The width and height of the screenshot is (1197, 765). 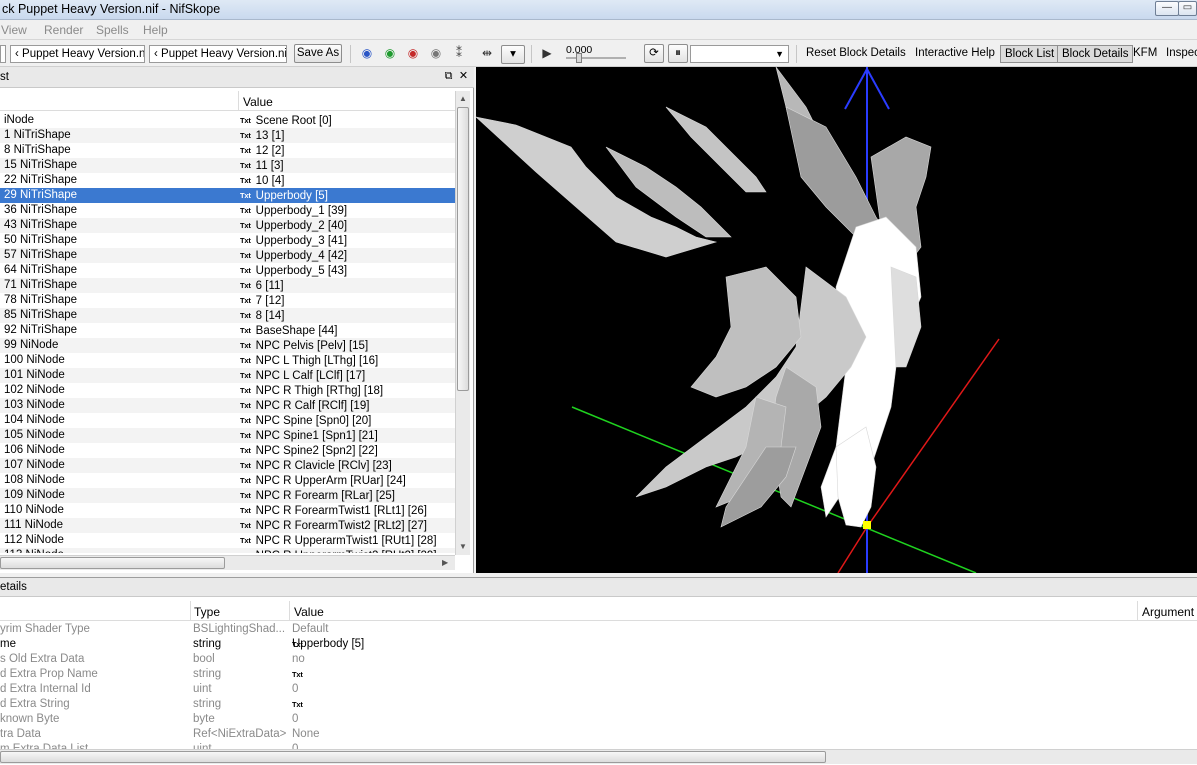 I want to click on time-slider-track, so click(x=596, y=58).